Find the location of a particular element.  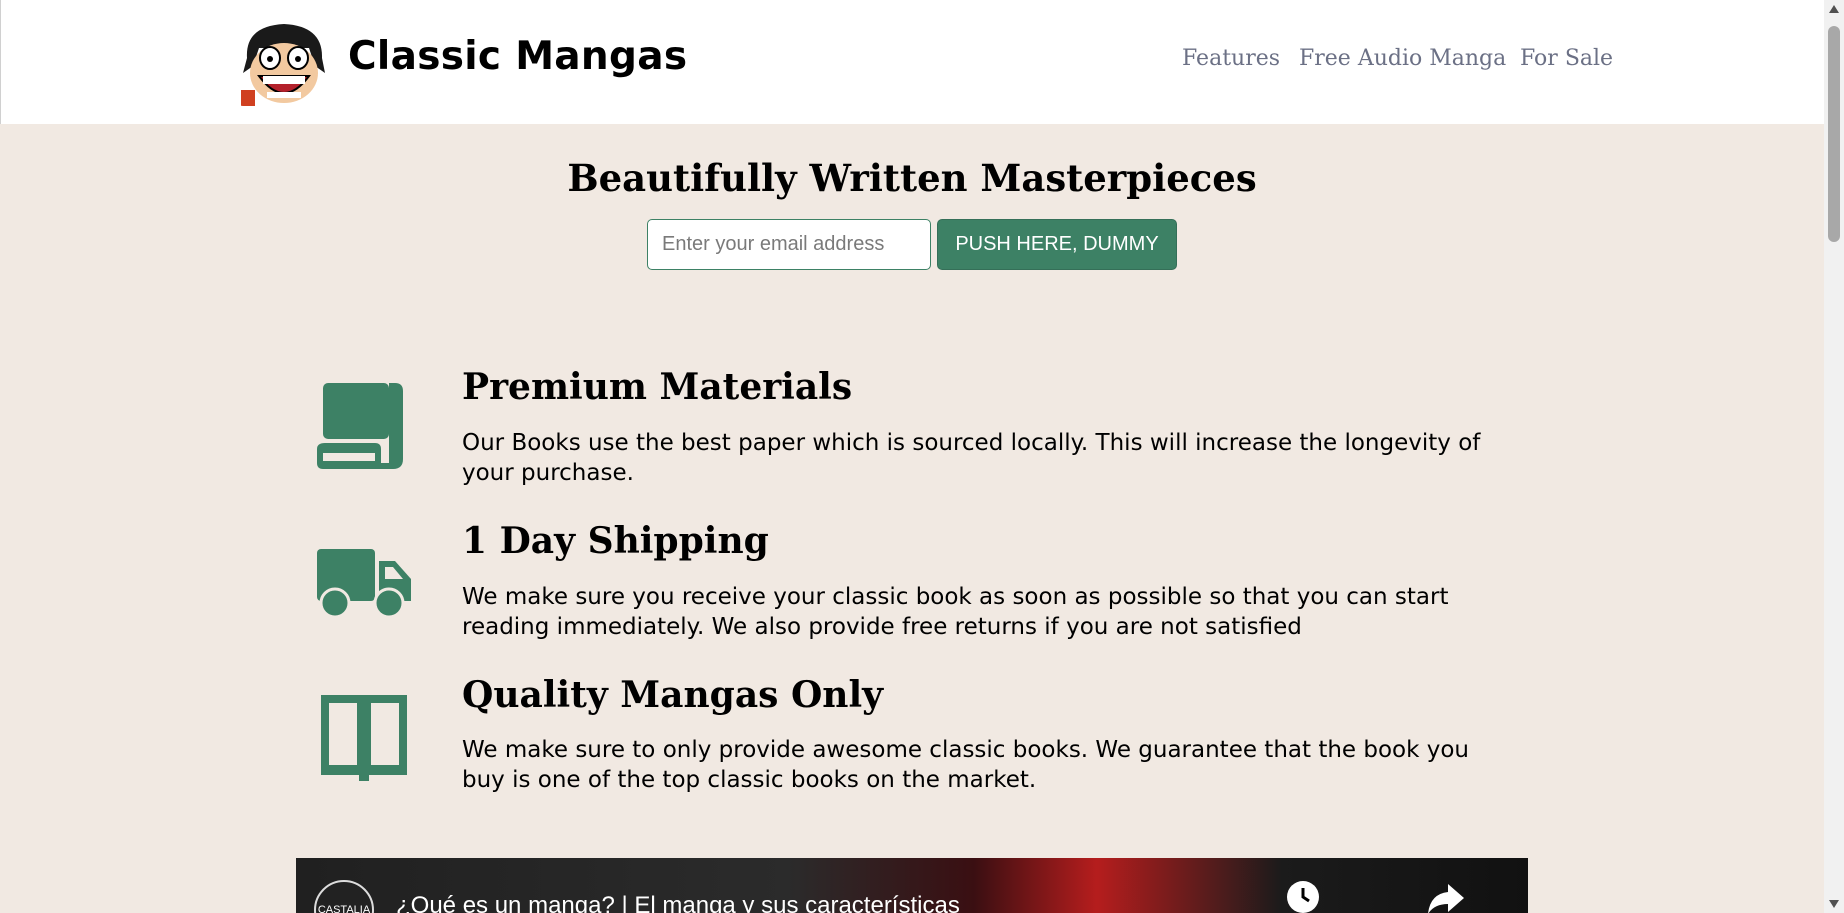

feature-title: Quality Mangas Only is located at coordinates (673, 695).